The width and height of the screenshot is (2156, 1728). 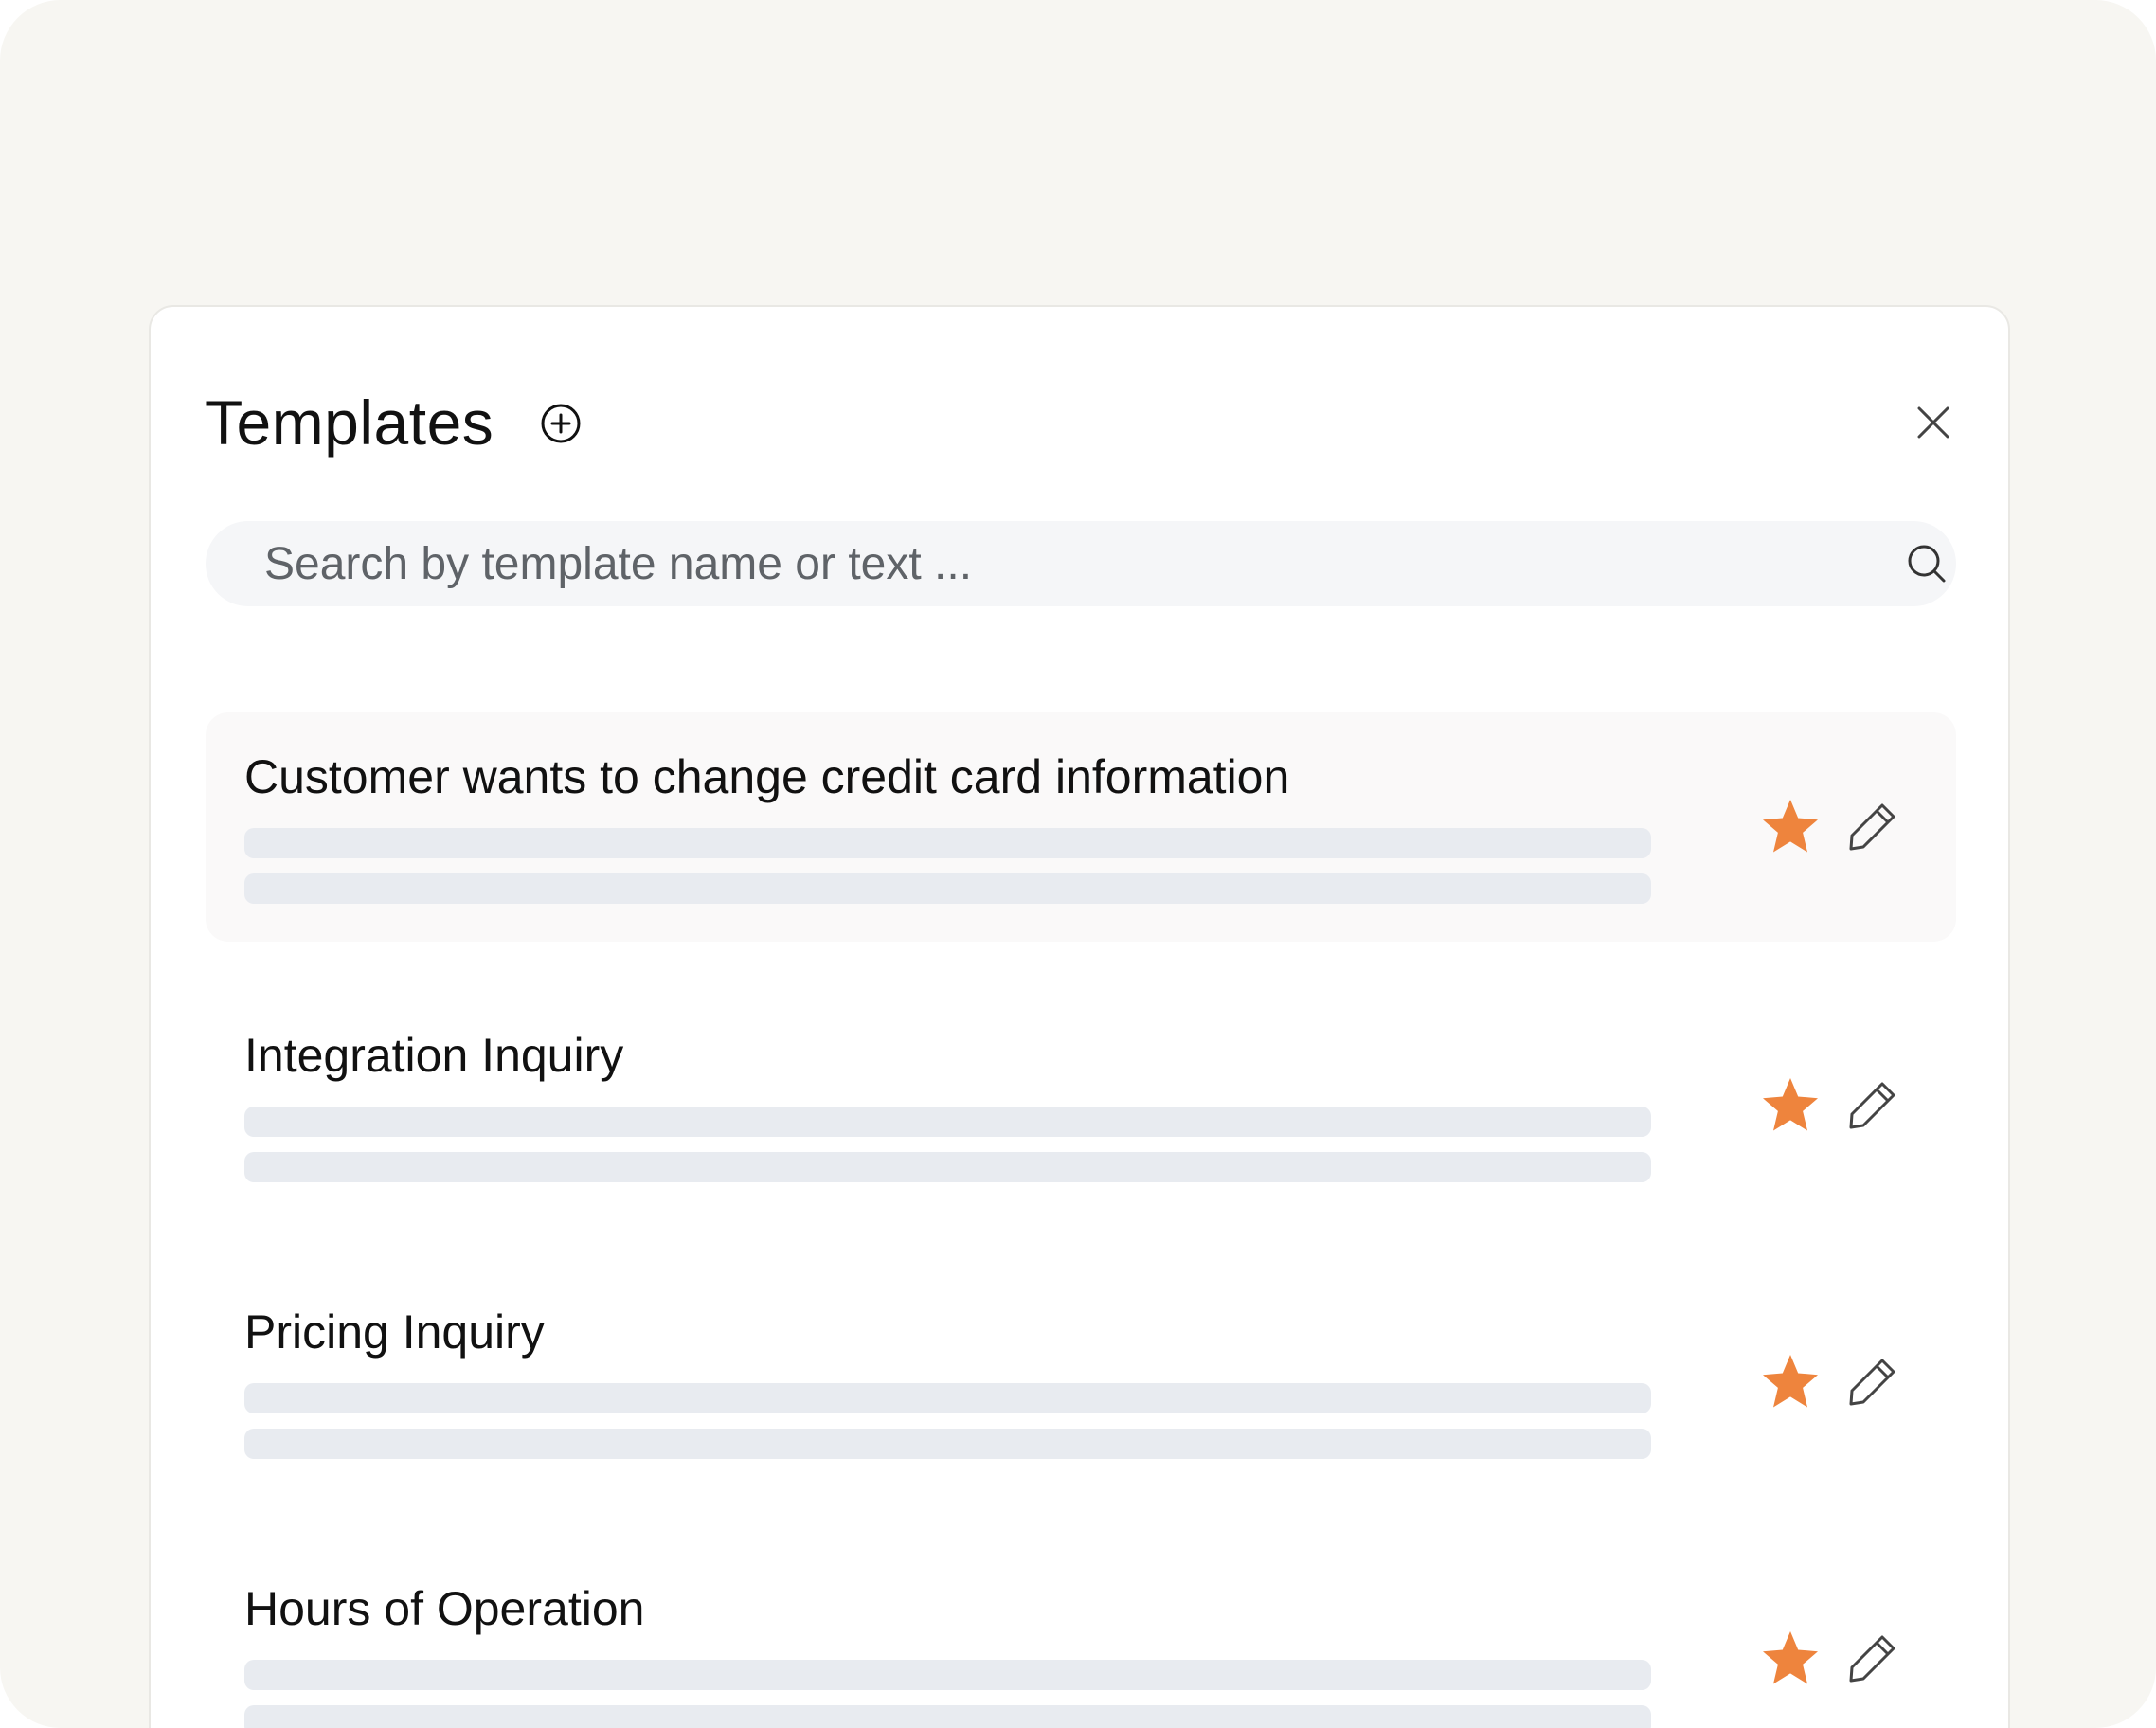 What do you see at coordinates (350, 422) in the screenshot?
I see `panel-title: Templates` at bounding box center [350, 422].